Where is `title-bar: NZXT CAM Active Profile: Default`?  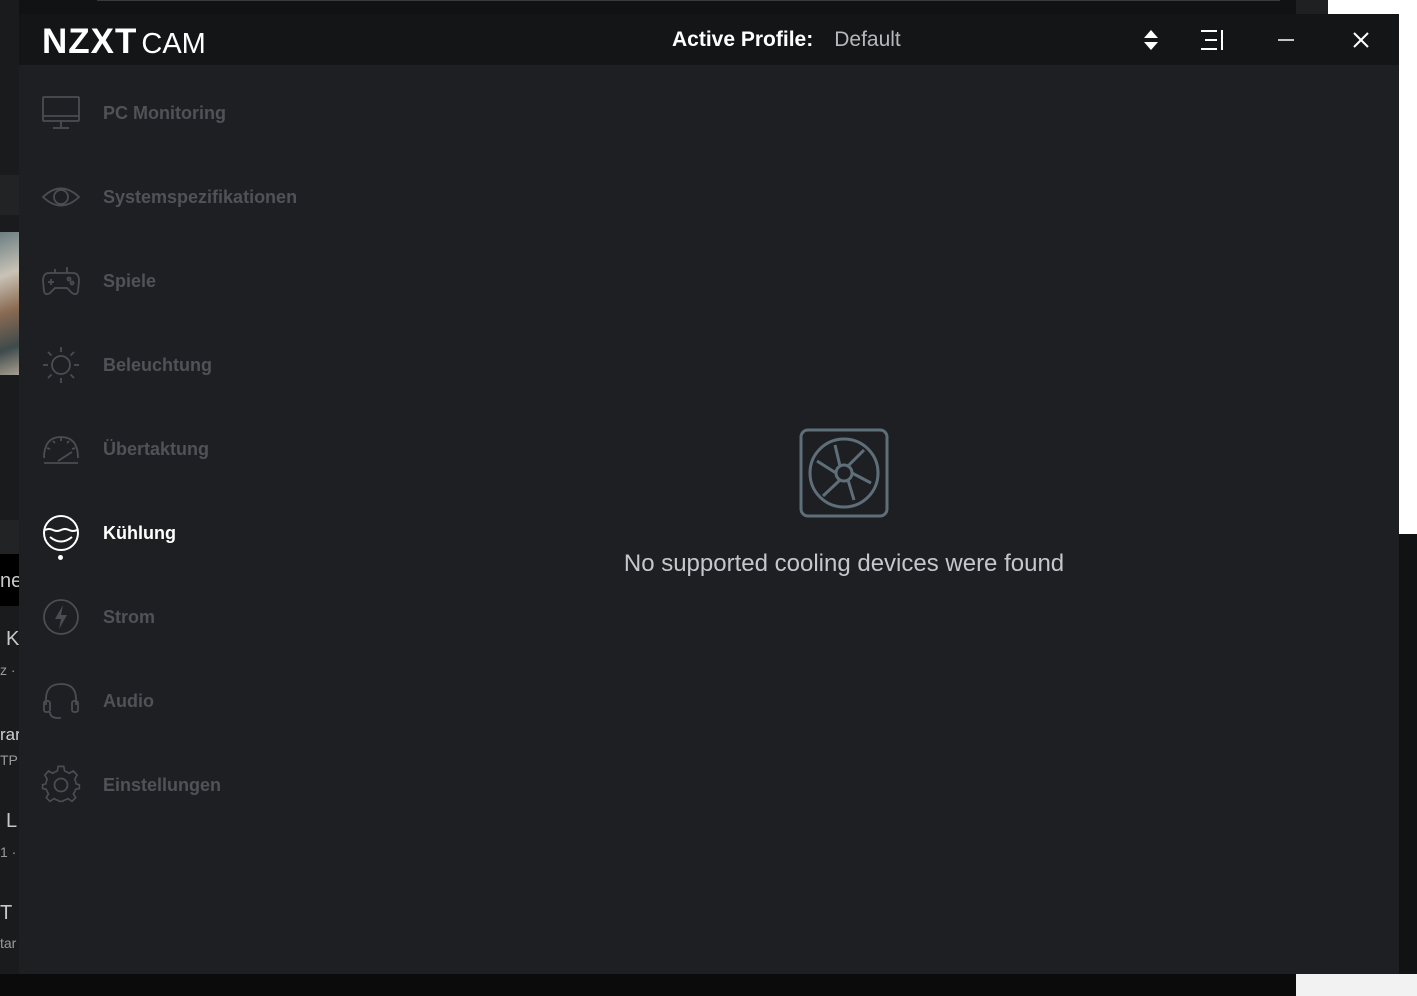
title-bar: NZXT CAM Active Profile: Default is located at coordinates (709, 39).